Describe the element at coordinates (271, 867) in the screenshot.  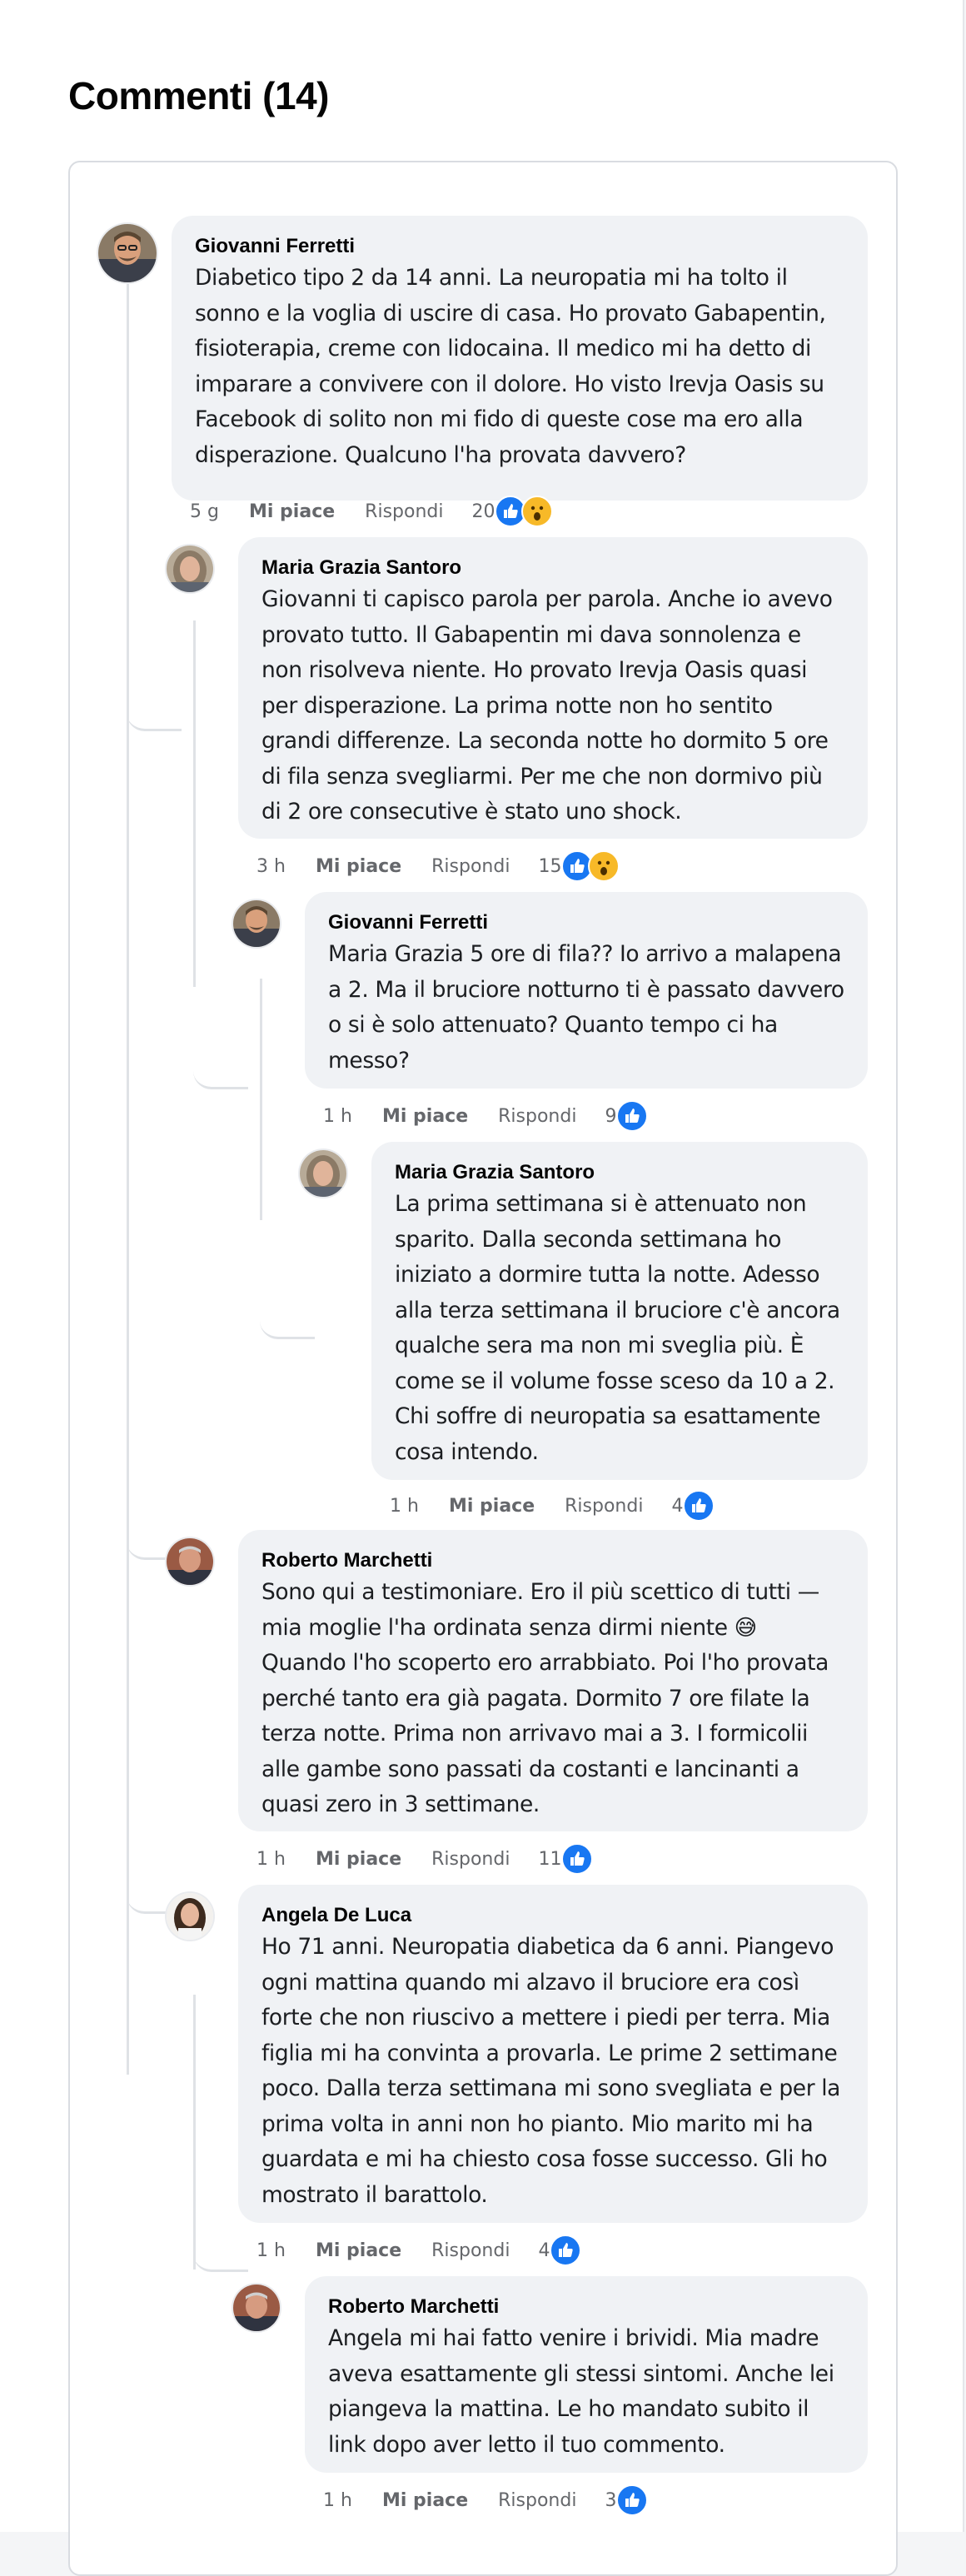
I see `comment-time: 3 h` at that location.